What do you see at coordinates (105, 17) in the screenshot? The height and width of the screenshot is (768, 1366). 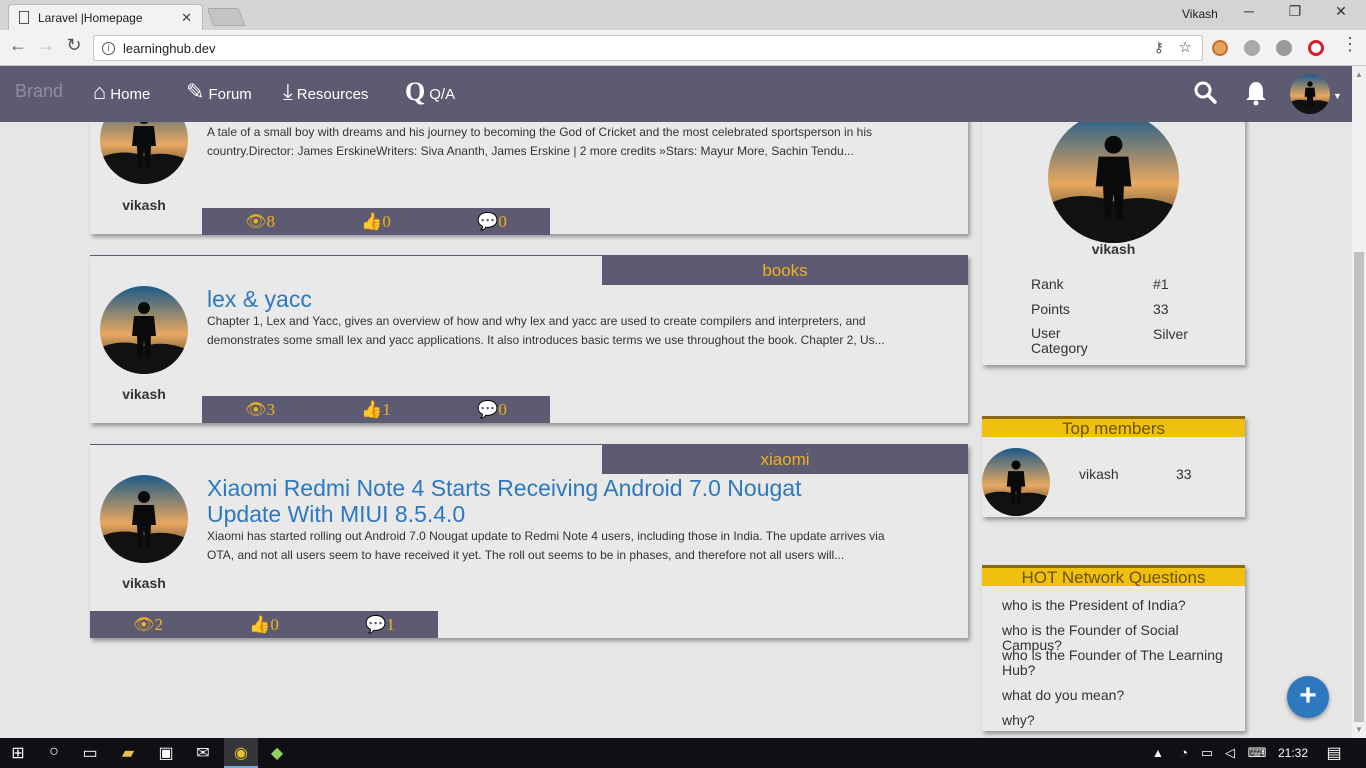 I see `browser-tab: Laravel |Homepage ✕` at bounding box center [105, 17].